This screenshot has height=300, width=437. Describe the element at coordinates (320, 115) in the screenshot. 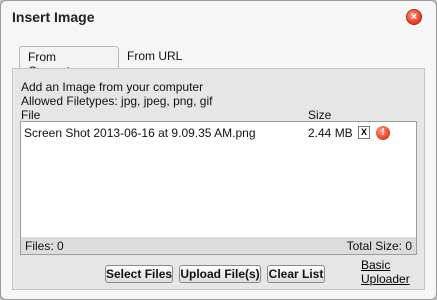

I see `column-header-size: Size` at that location.